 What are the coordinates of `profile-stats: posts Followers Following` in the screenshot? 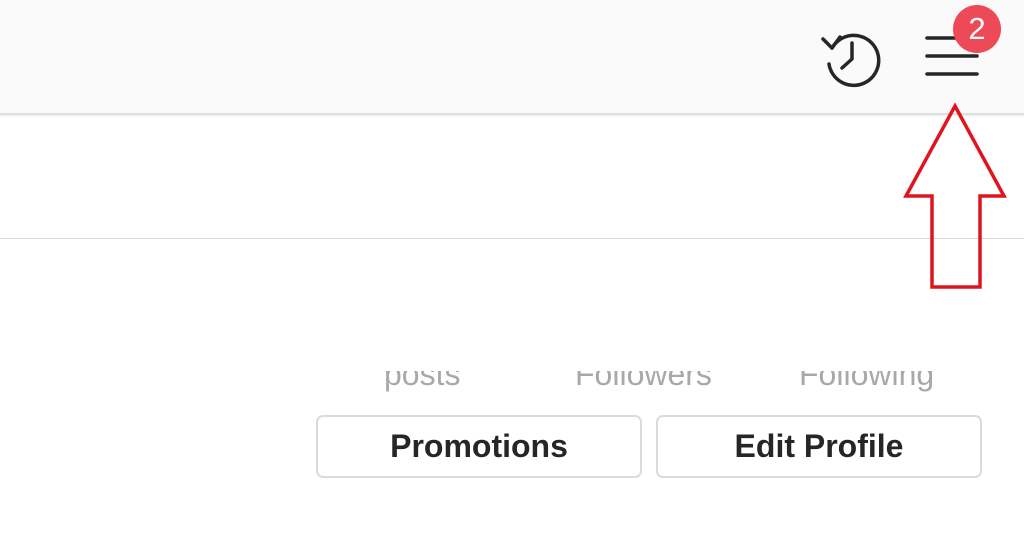 It's located at (670, 374).